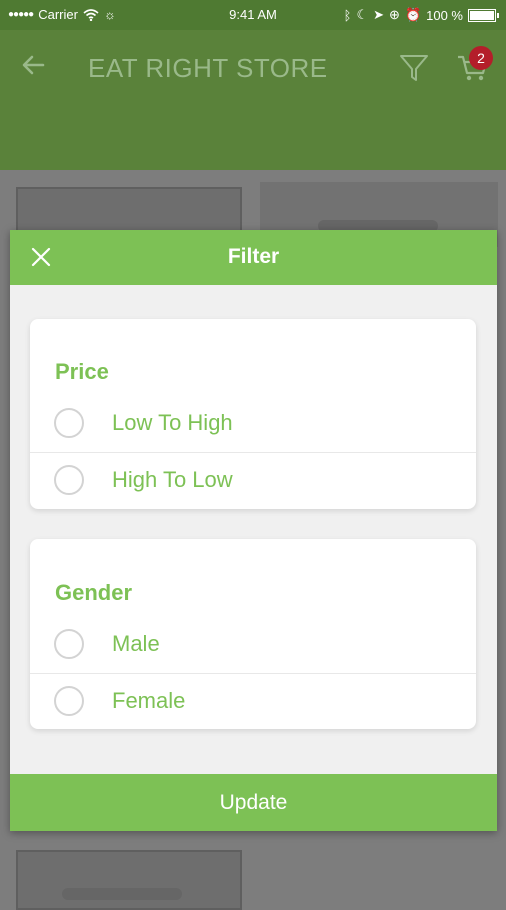 The width and height of the screenshot is (506, 910). What do you see at coordinates (208, 68) in the screenshot?
I see `app-title: EAT RIGHT STORE` at bounding box center [208, 68].